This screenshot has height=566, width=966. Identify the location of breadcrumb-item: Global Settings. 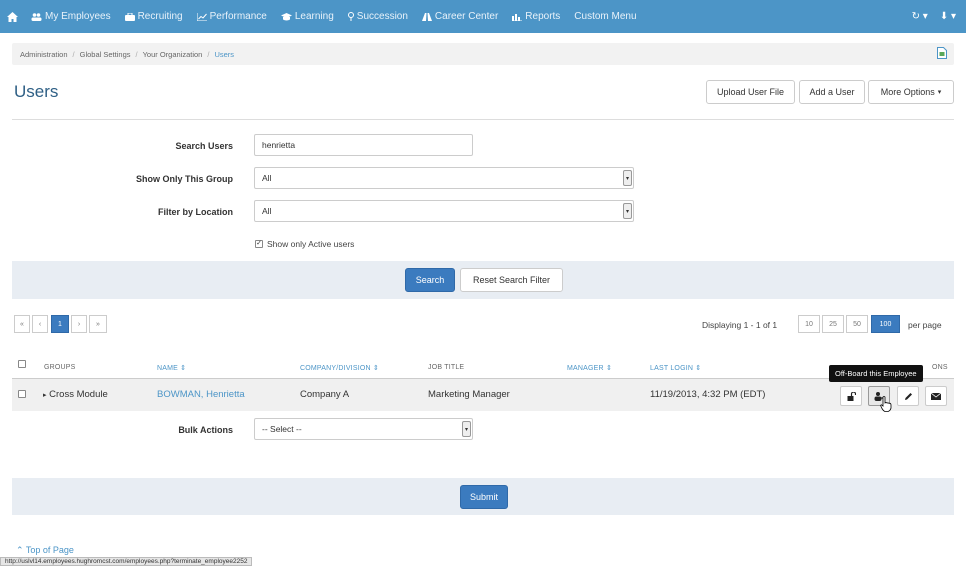
(105, 54).